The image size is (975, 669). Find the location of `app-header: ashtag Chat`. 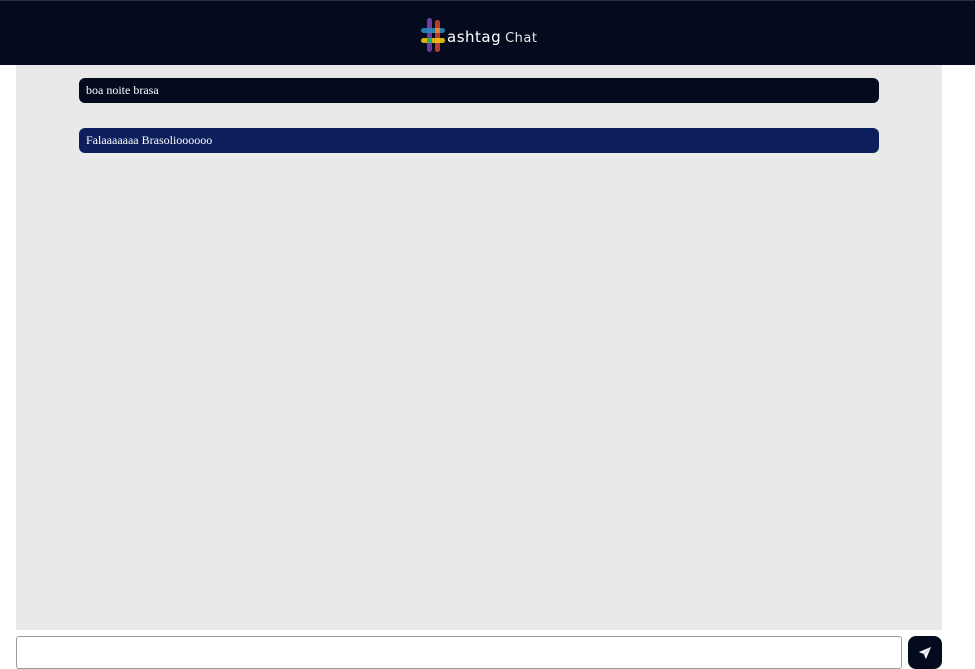

app-header: ashtag Chat is located at coordinates (487, 32).